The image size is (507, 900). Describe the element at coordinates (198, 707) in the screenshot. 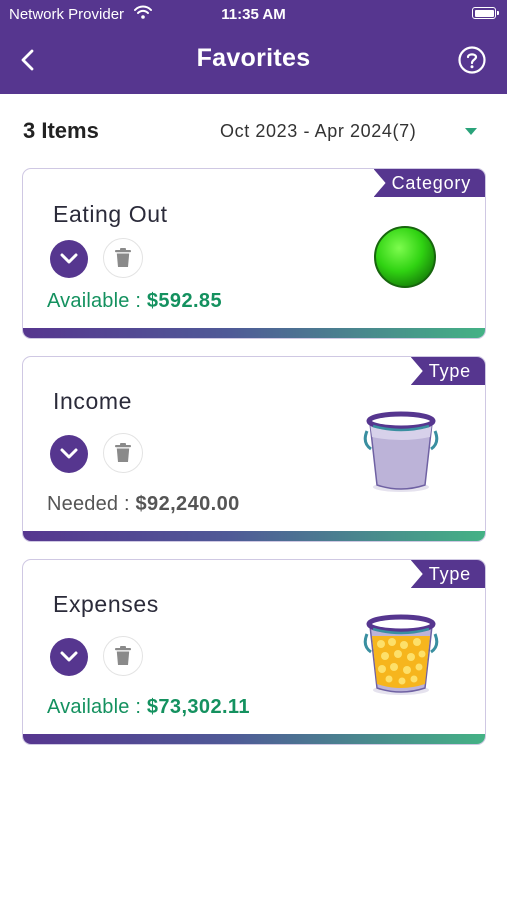

I see `amount-value: $73,302.11` at that location.